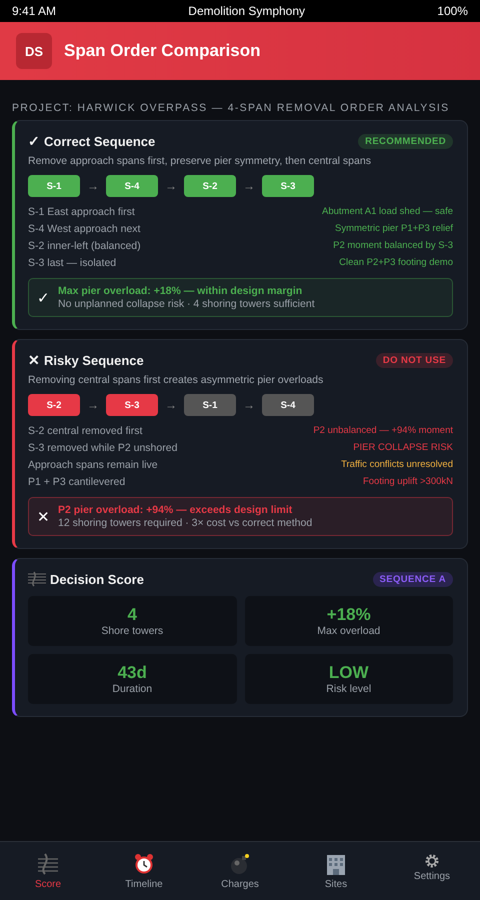 This screenshot has height=900, width=480. I want to click on nav-tab: Timeline, so click(144, 871).